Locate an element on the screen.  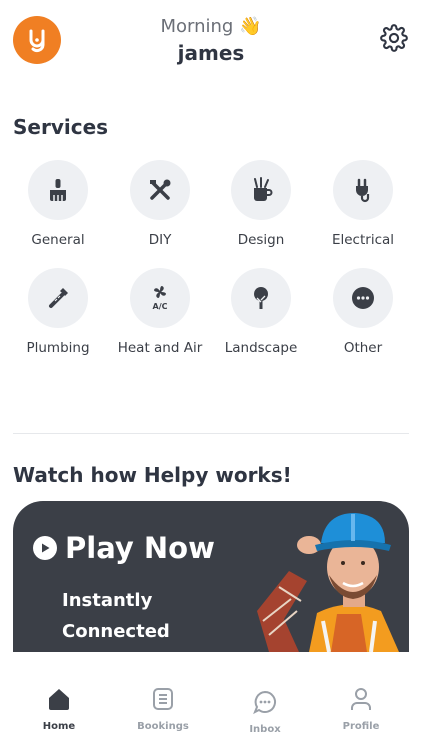
service-design-tile is located at coordinates (261, 190).